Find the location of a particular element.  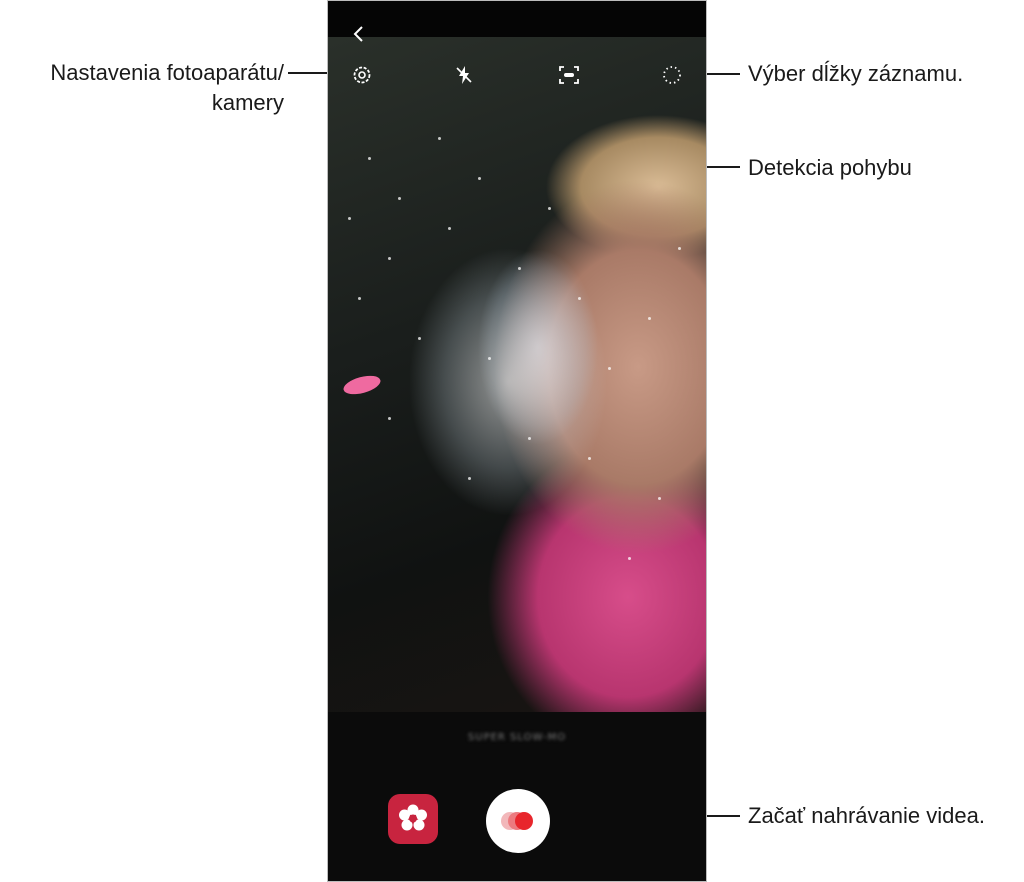

flash-button is located at coordinates (464, 75).